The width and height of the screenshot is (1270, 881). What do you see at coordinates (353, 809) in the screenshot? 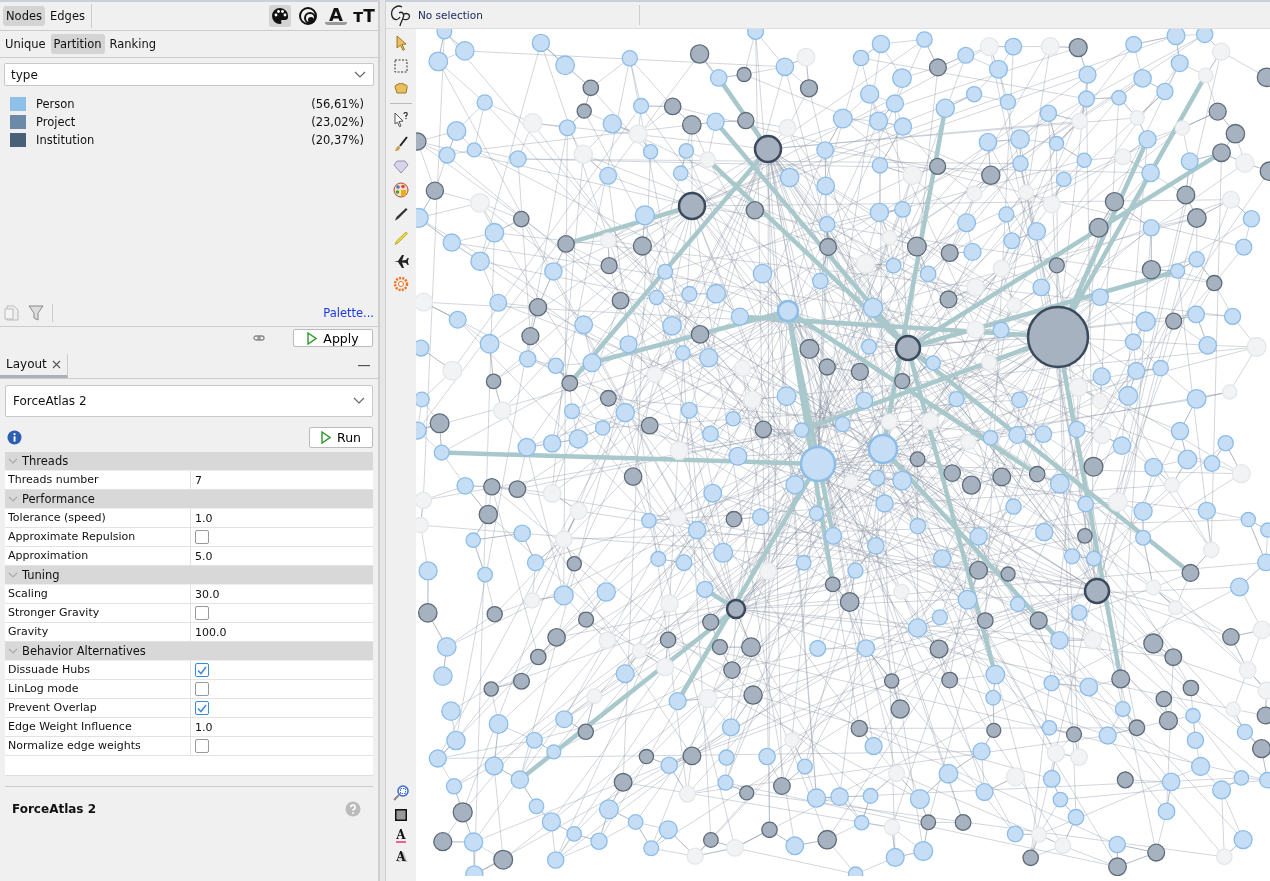
I see `help-icon` at bounding box center [353, 809].